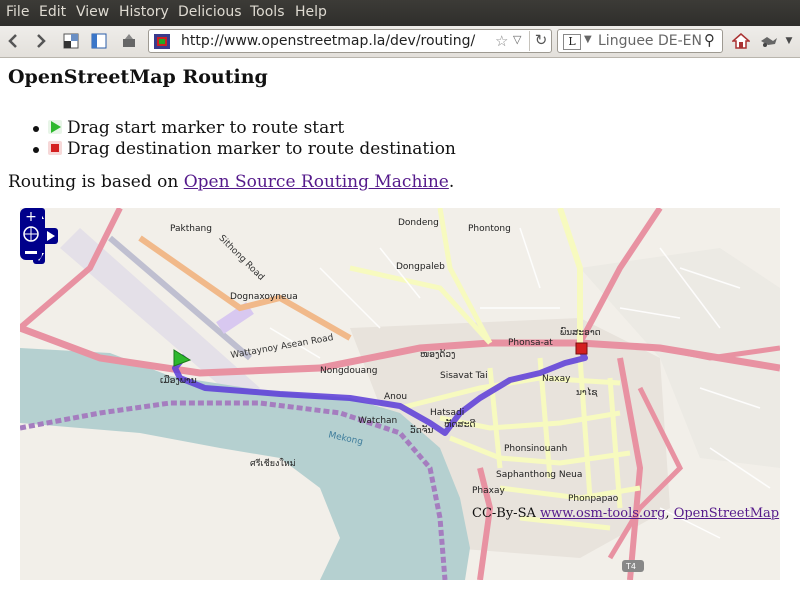 This screenshot has width=800, height=600. Describe the element at coordinates (396, 397) in the screenshot. I see `label-anou: Anou` at that location.